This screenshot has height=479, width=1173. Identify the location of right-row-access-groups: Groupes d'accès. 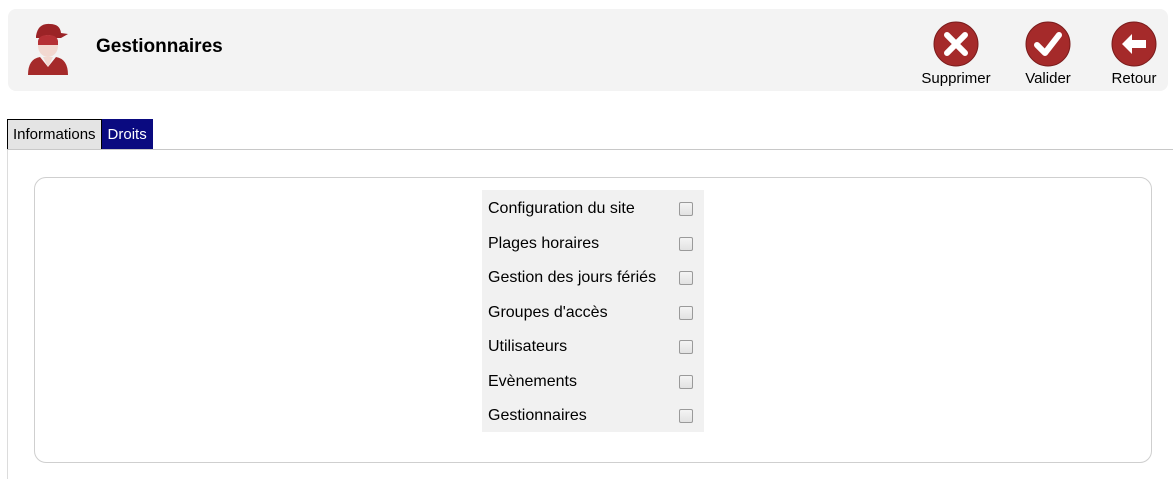
(593, 313).